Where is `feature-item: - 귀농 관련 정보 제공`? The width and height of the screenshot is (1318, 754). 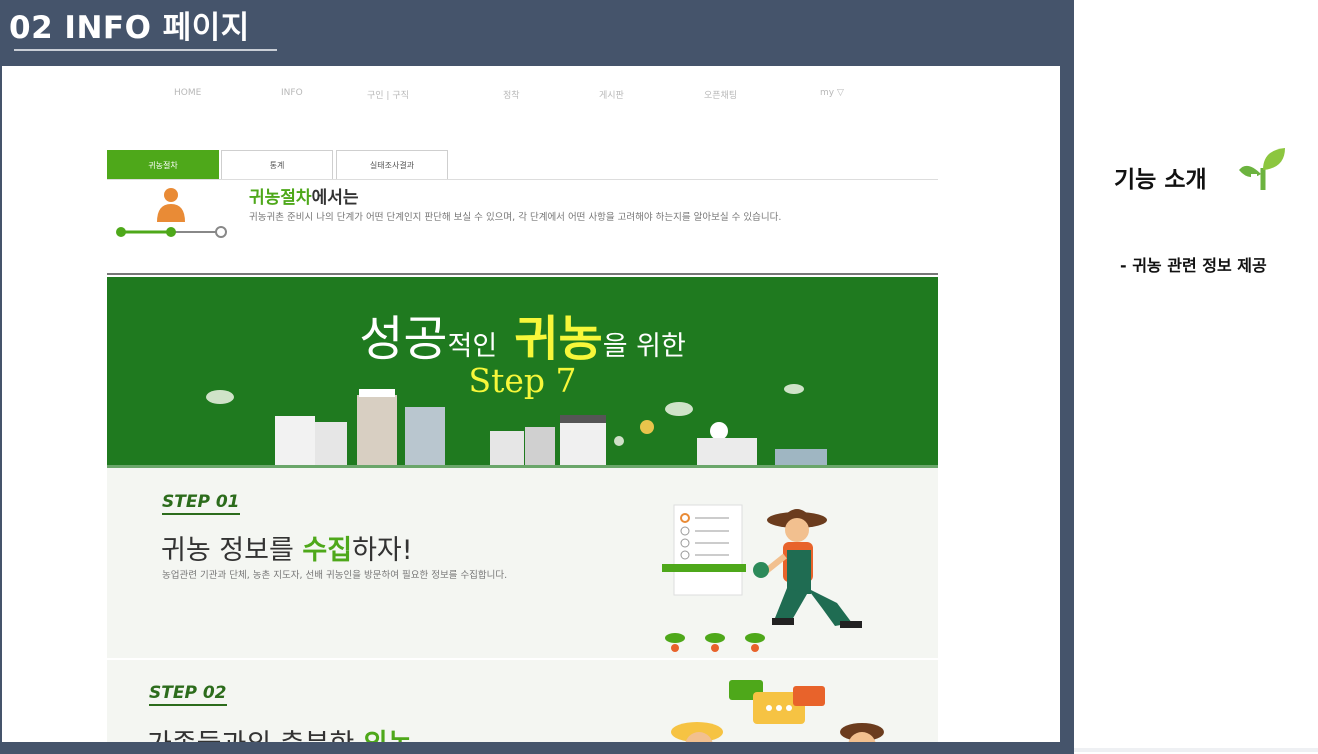 feature-item: - 귀농 관련 정보 제공 is located at coordinates (1193, 265).